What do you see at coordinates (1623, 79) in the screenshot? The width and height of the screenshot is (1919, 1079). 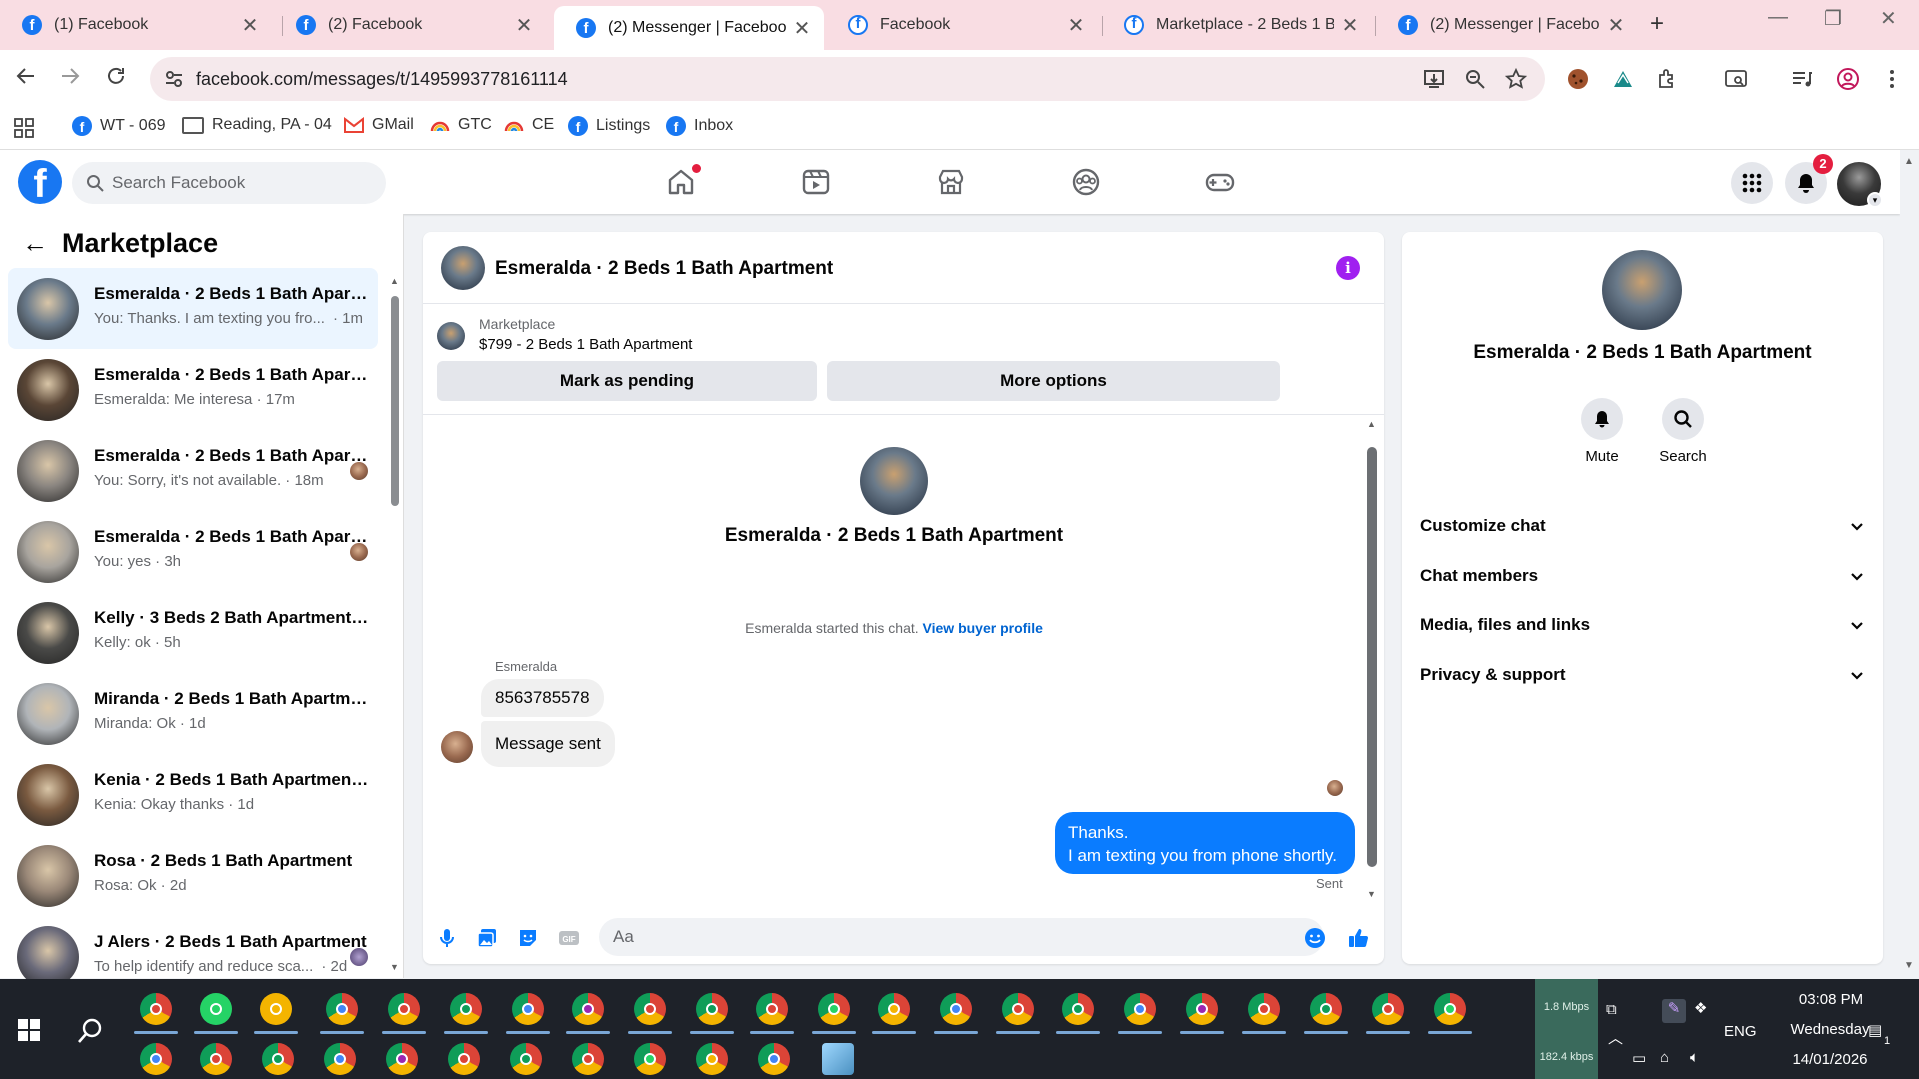 I see `extension-icon` at bounding box center [1623, 79].